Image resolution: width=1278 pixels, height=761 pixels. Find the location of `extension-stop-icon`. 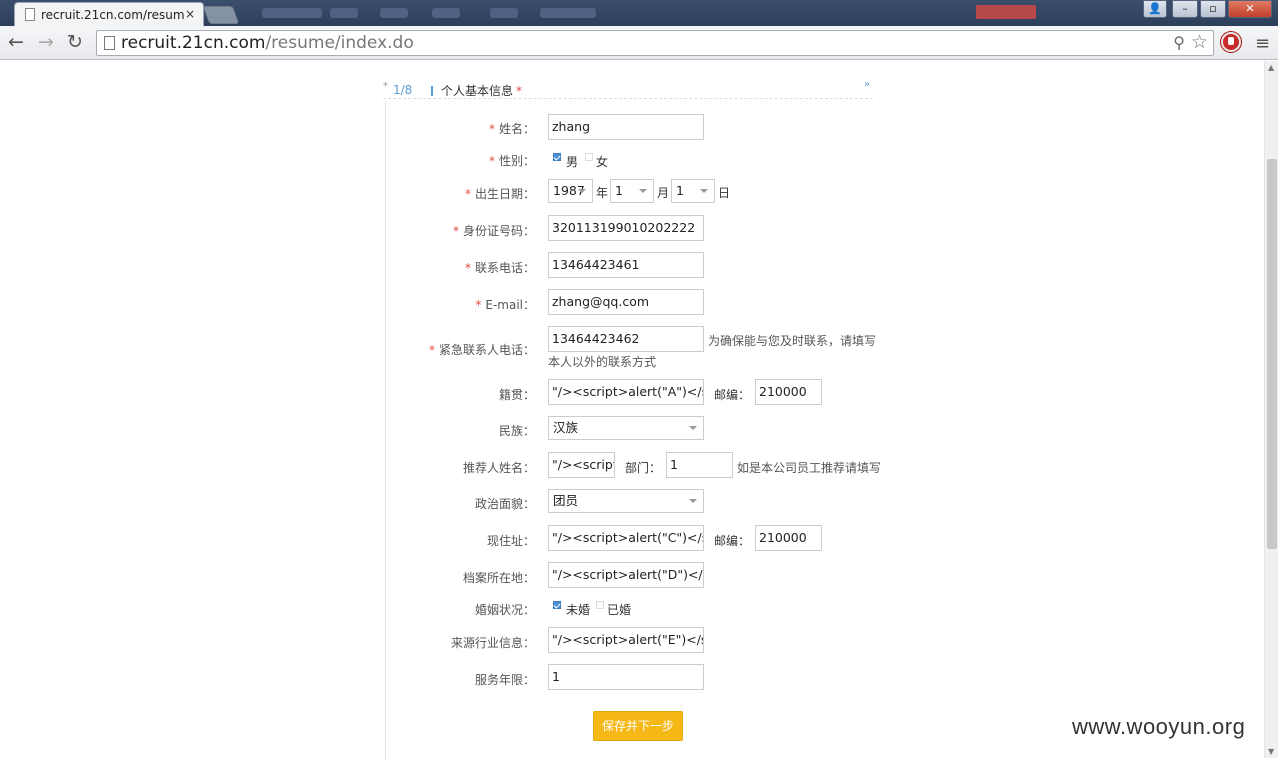

extension-stop-icon is located at coordinates (1231, 42).